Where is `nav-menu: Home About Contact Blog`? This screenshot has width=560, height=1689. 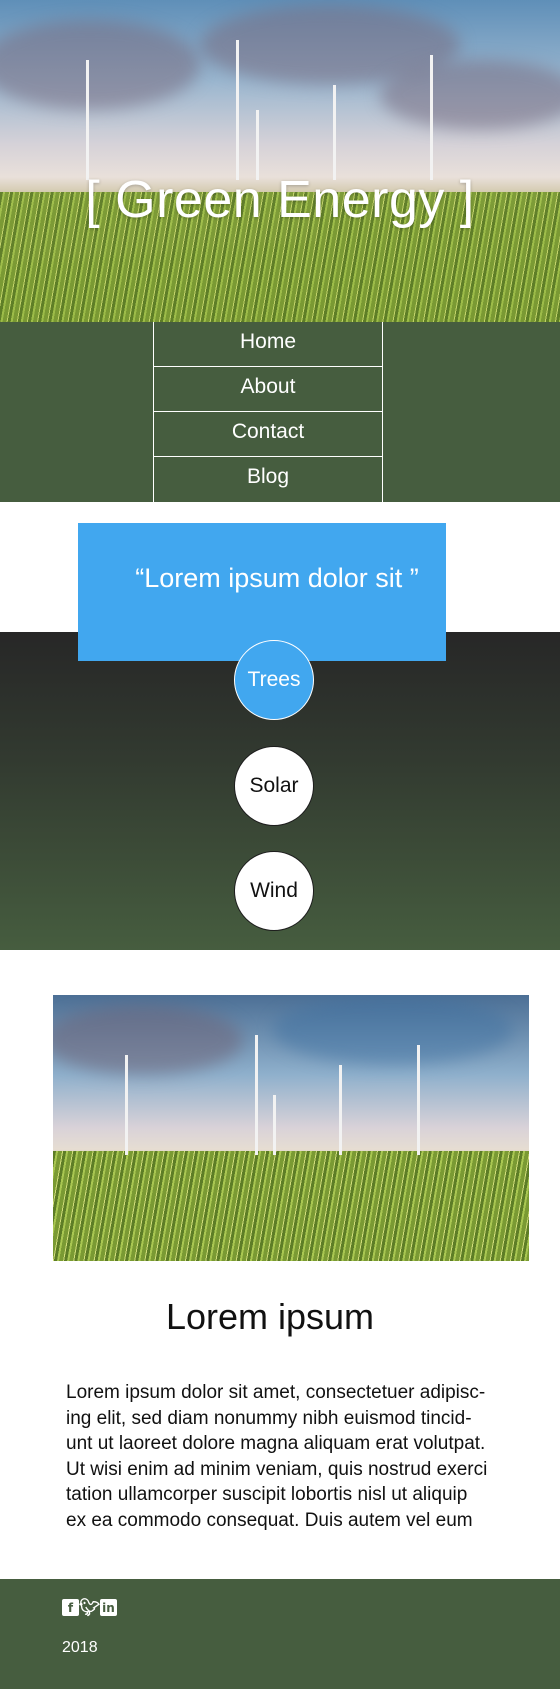 nav-menu: Home About Contact Blog is located at coordinates (268, 412).